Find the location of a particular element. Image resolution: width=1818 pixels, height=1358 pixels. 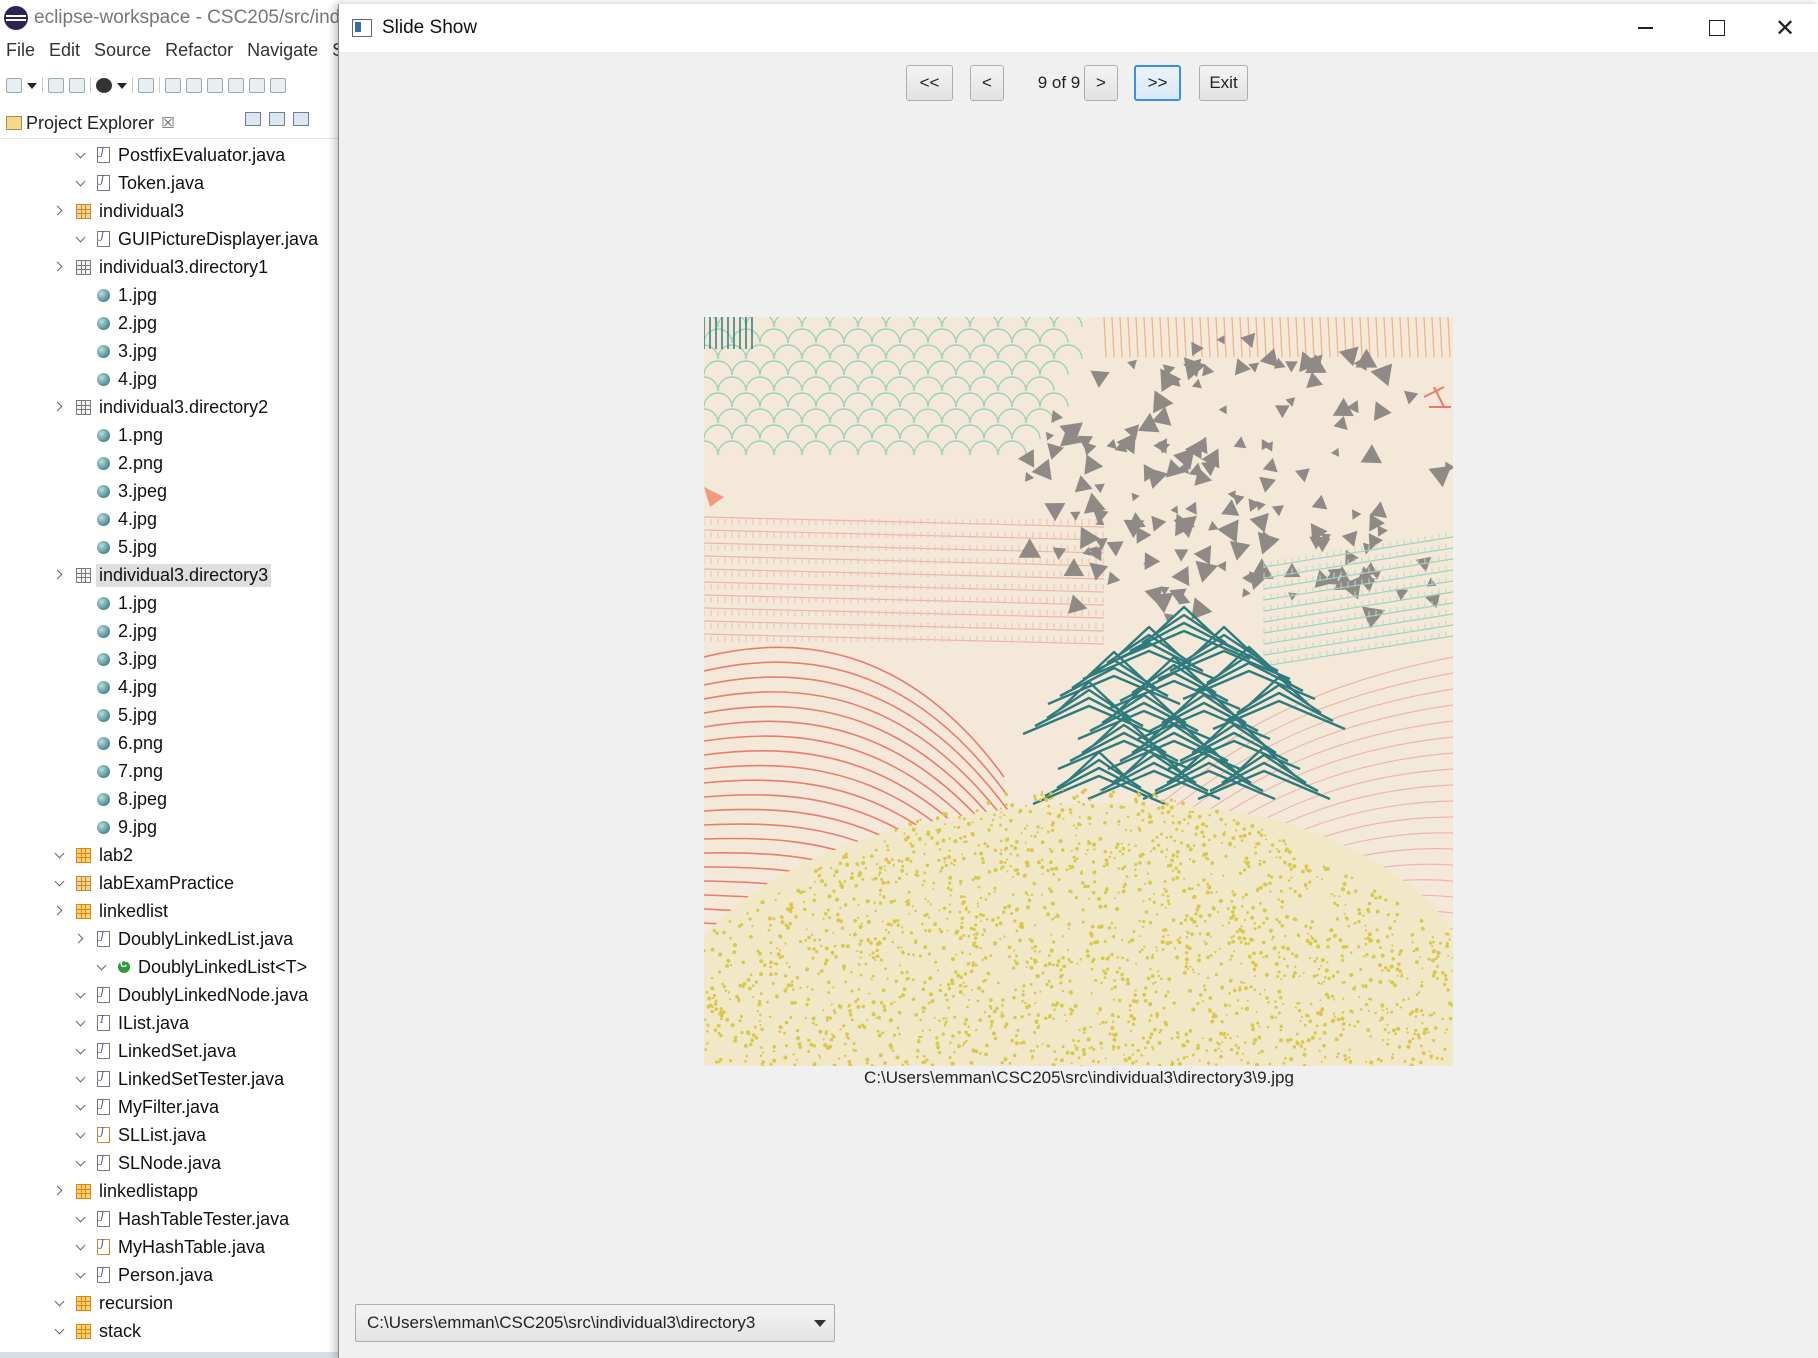

tree-item: MyHashTable.java is located at coordinates (169, 1247).